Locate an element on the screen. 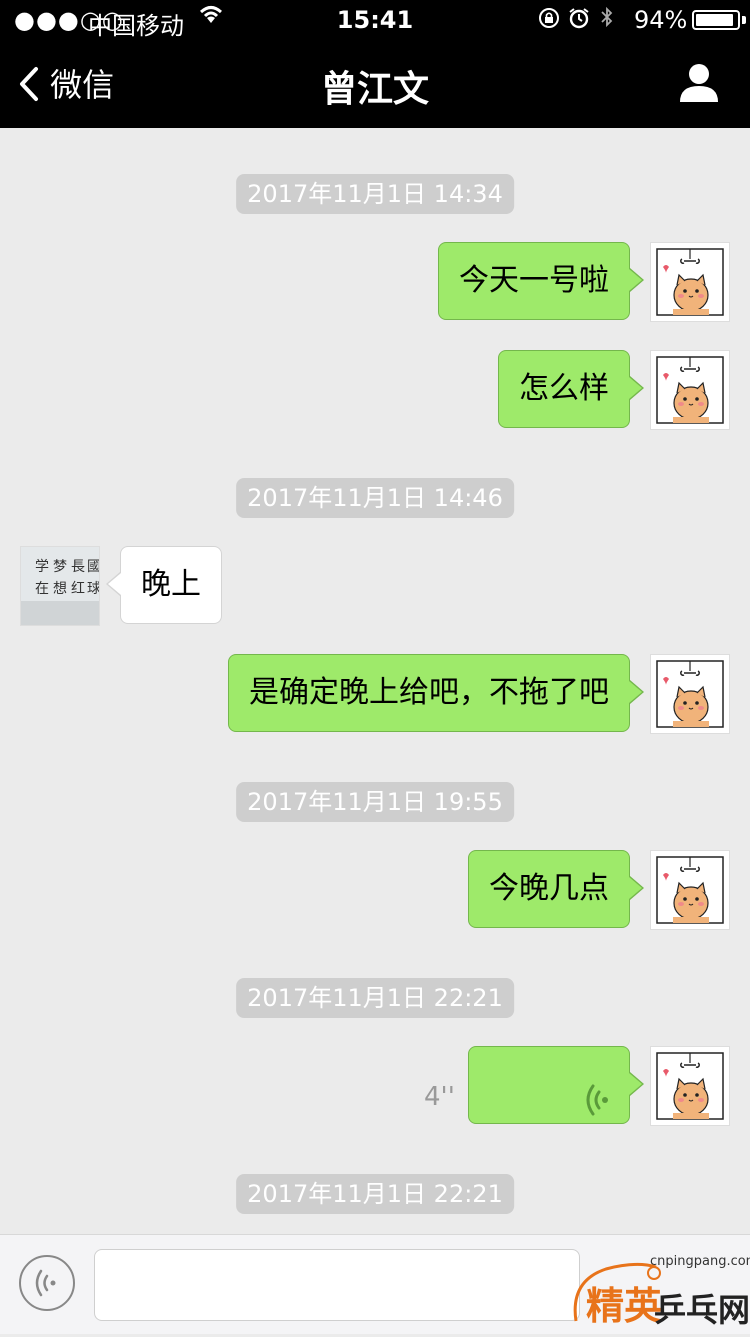 Image resolution: width=750 pixels, height=1337 pixels. avatar-calligraphy-char: 國 is located at coordinates (93, 567).